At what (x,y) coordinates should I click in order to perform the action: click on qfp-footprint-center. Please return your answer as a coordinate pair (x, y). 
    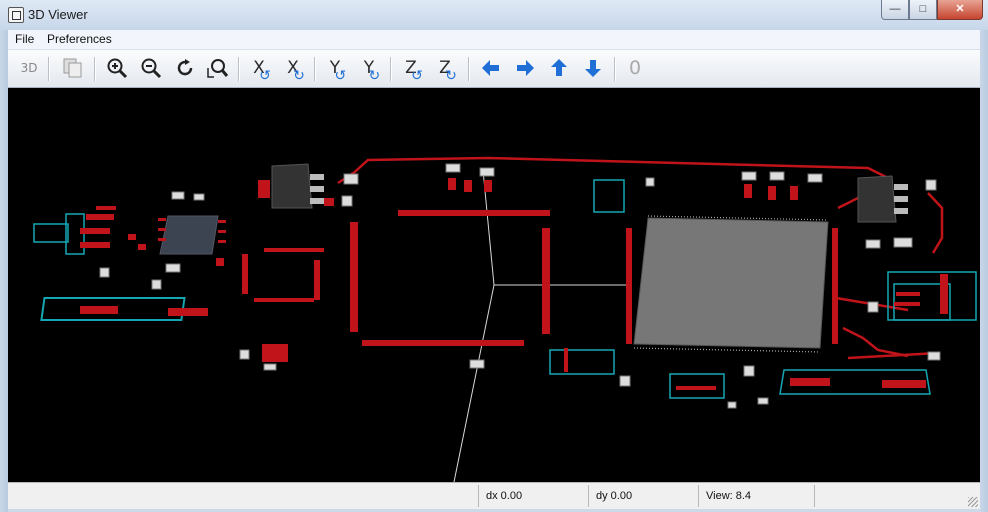
    Looking at the image, I should click on (450, 278).